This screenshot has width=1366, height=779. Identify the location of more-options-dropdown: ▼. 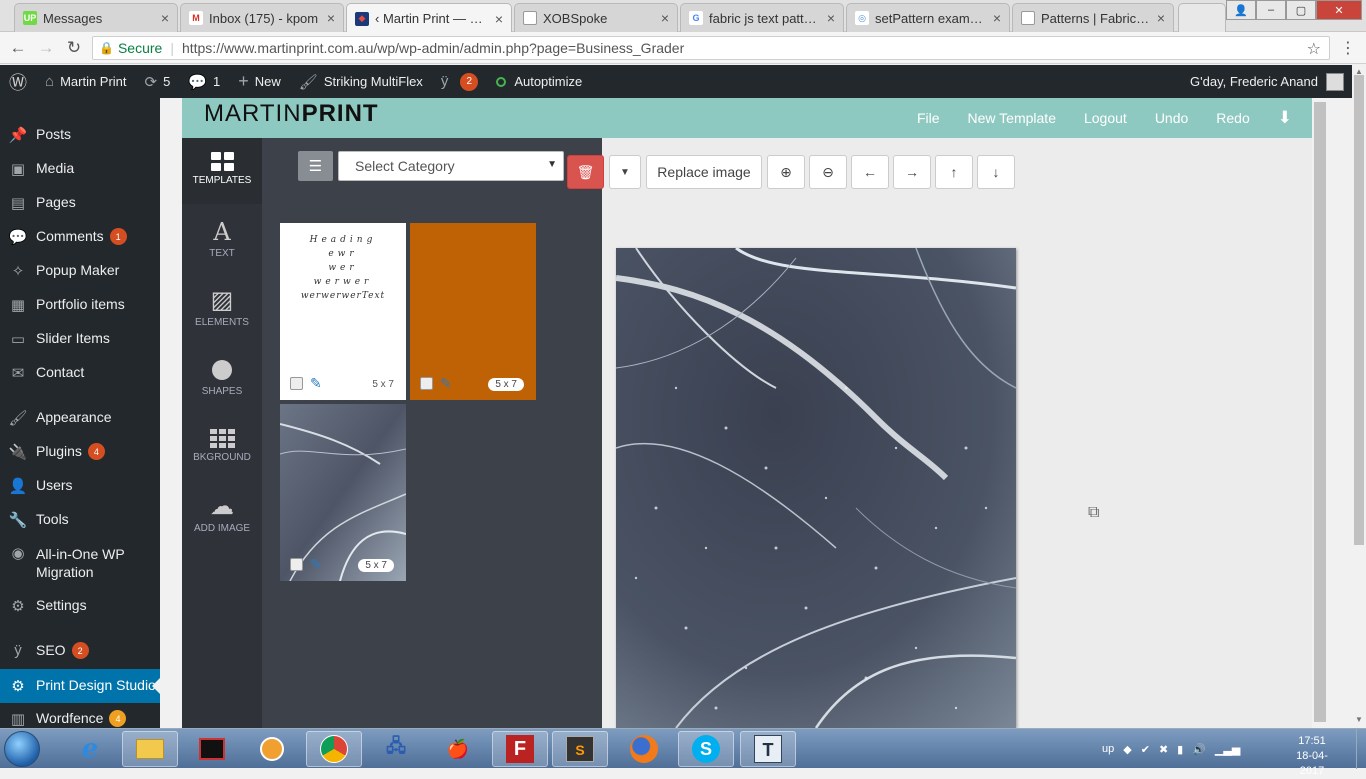
(625, 172).